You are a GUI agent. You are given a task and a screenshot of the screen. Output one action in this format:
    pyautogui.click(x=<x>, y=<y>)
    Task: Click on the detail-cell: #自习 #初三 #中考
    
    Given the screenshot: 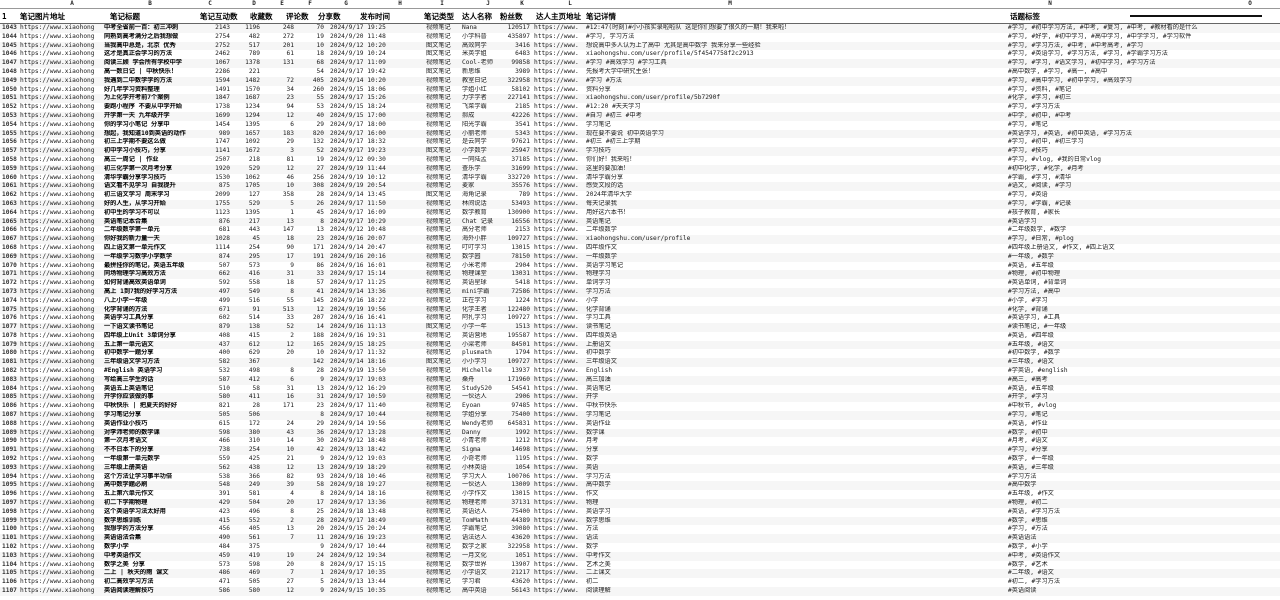 What is the action you would take?
    pyautogui.click(x=796, y=116)
    